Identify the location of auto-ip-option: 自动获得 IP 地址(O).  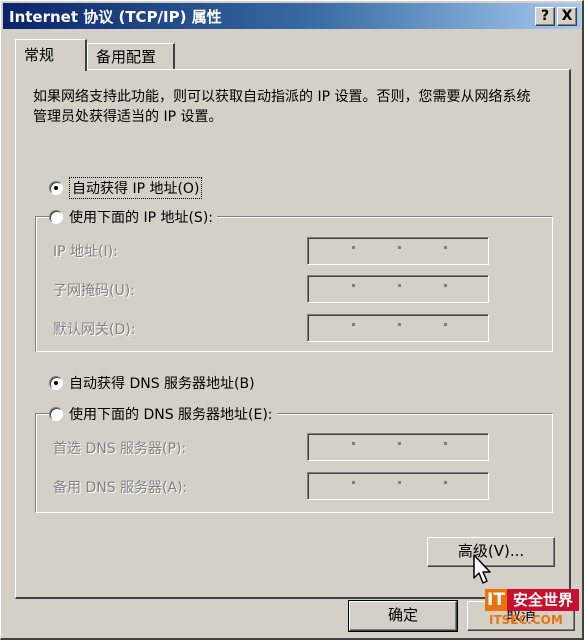
(128, 188).